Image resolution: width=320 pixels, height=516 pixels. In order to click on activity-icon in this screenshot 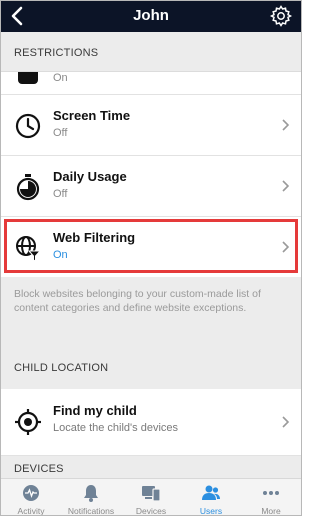, I will do `click(31, 493)`.